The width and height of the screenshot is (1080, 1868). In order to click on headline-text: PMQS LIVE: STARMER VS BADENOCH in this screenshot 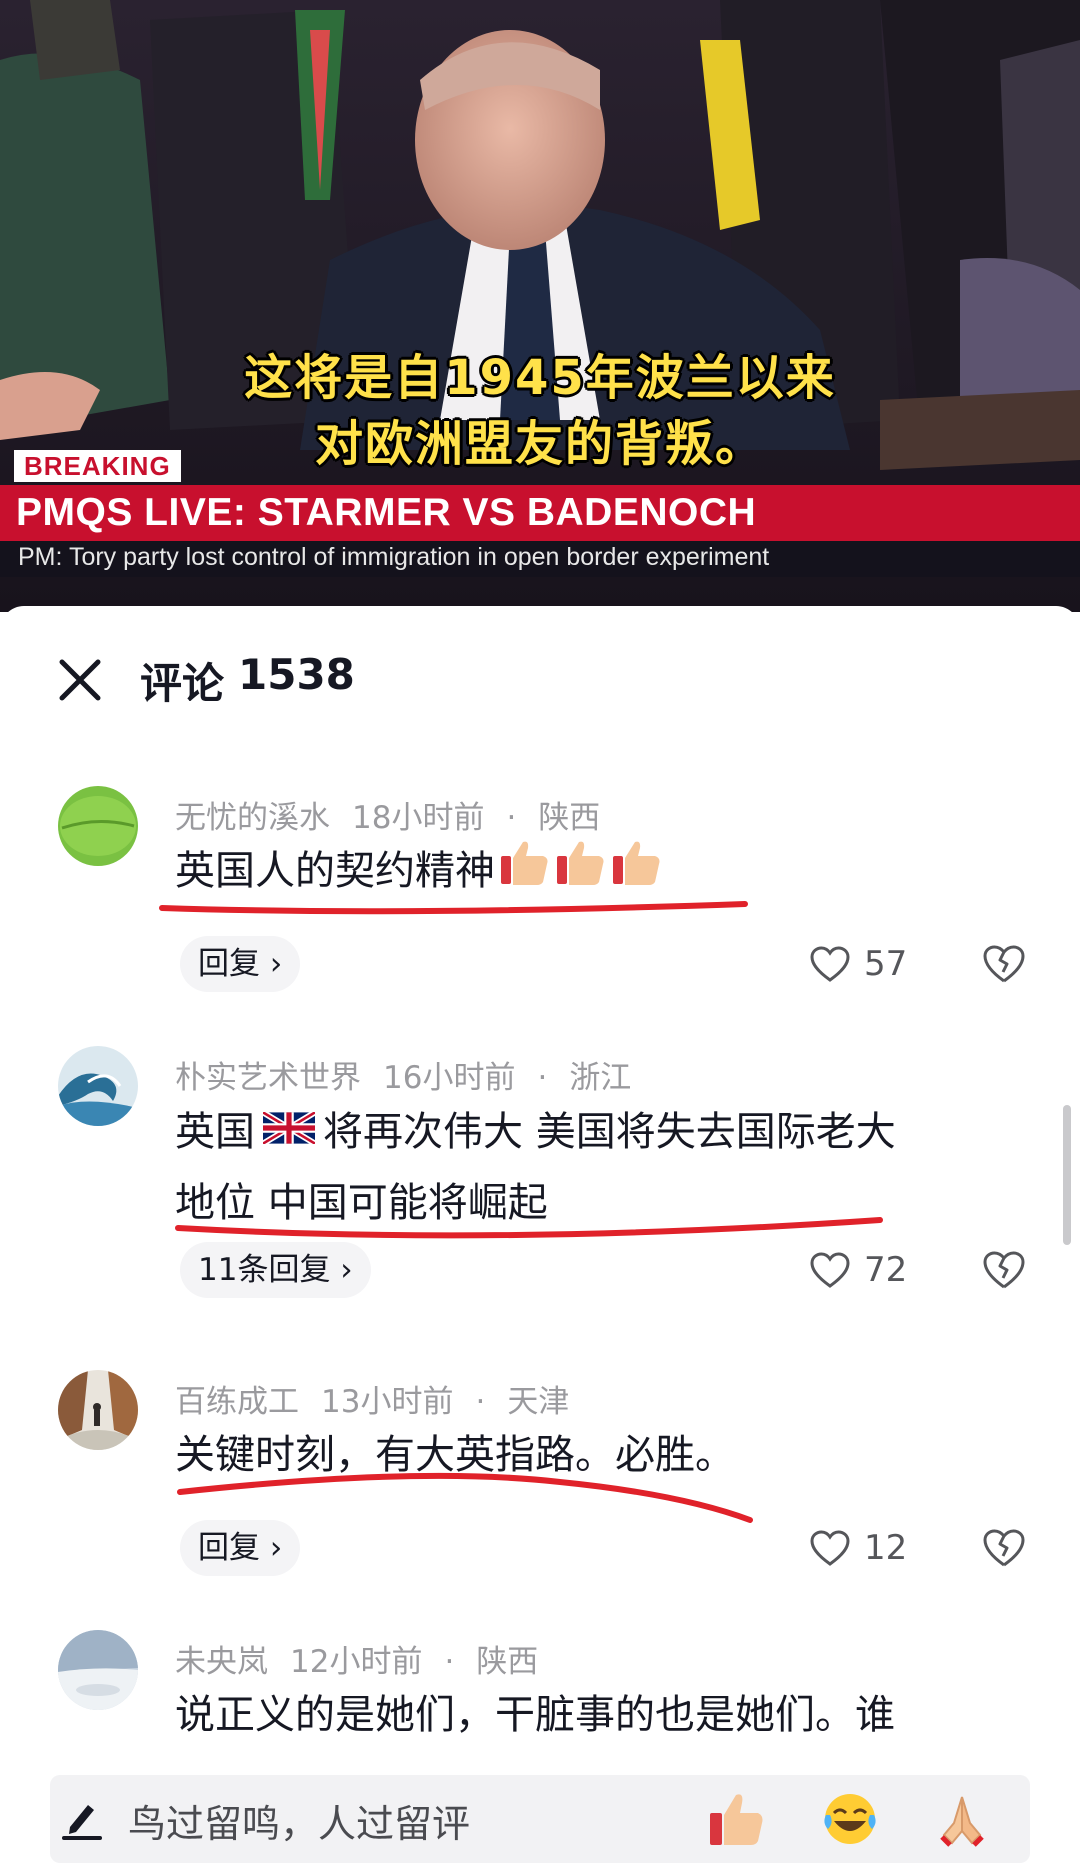, I will do `click(386, 512)`.